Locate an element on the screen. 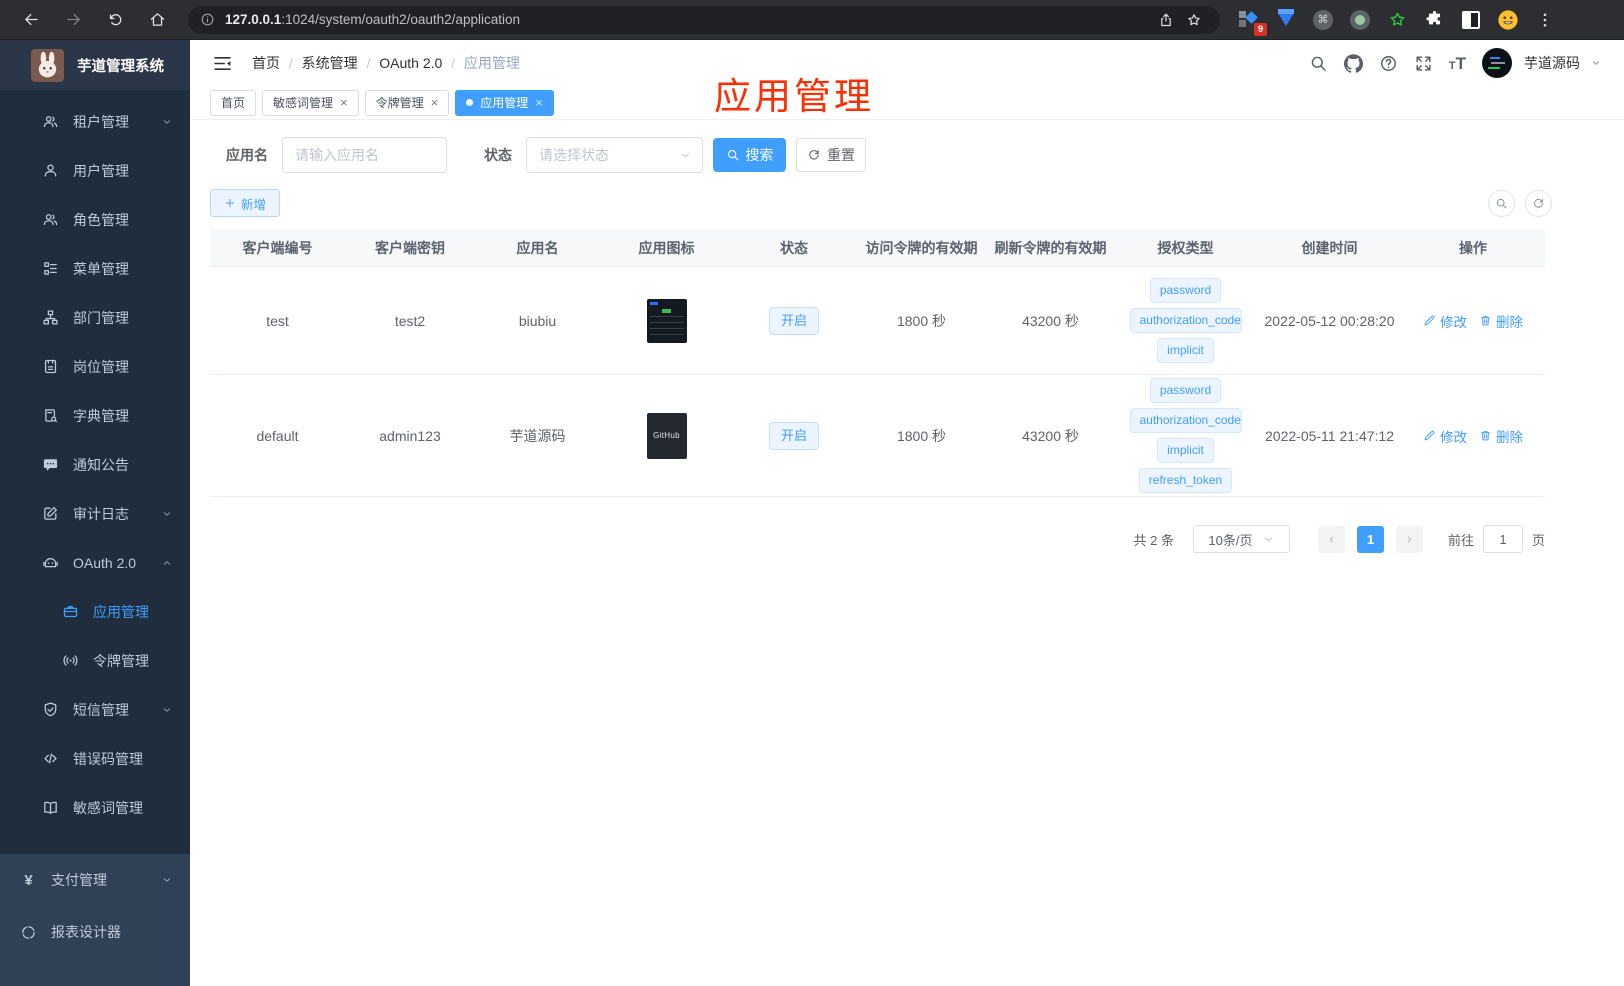  sidebar-item-token-mgmt: 令牌管理 is located at coordinates (95, 660).